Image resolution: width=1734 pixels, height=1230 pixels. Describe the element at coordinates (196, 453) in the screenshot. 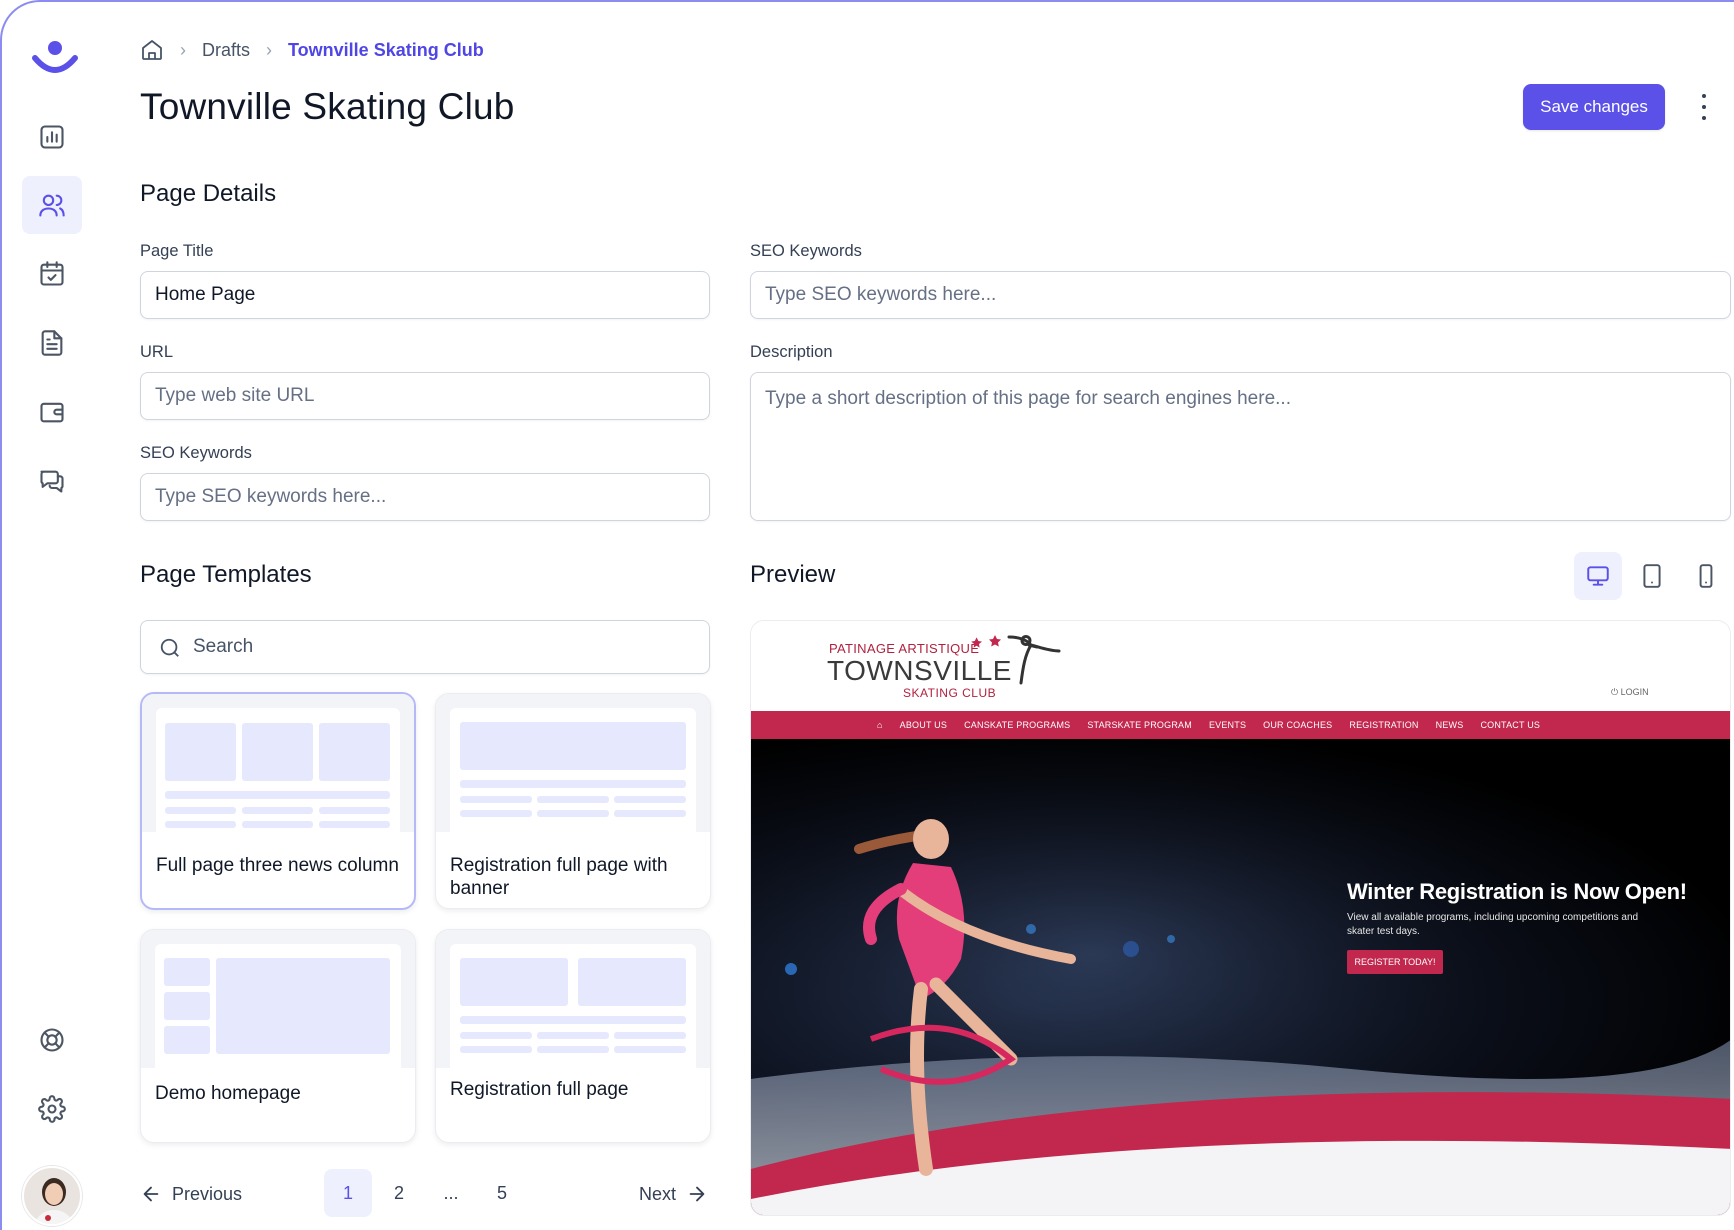

I see `seo-keywords-label: SEO Keywords` at that location.